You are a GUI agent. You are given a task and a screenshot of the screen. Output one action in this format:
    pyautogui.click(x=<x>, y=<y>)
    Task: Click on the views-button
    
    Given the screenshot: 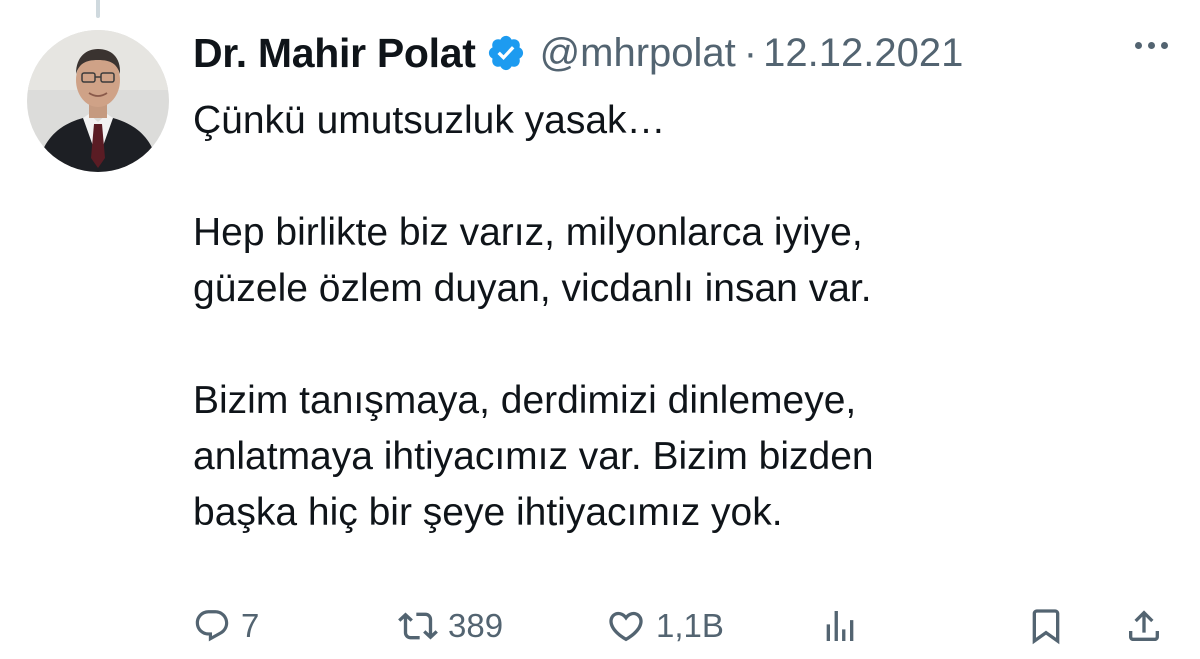 What is the action you would take?
    pyautogui.click(x=840, y=626)
    